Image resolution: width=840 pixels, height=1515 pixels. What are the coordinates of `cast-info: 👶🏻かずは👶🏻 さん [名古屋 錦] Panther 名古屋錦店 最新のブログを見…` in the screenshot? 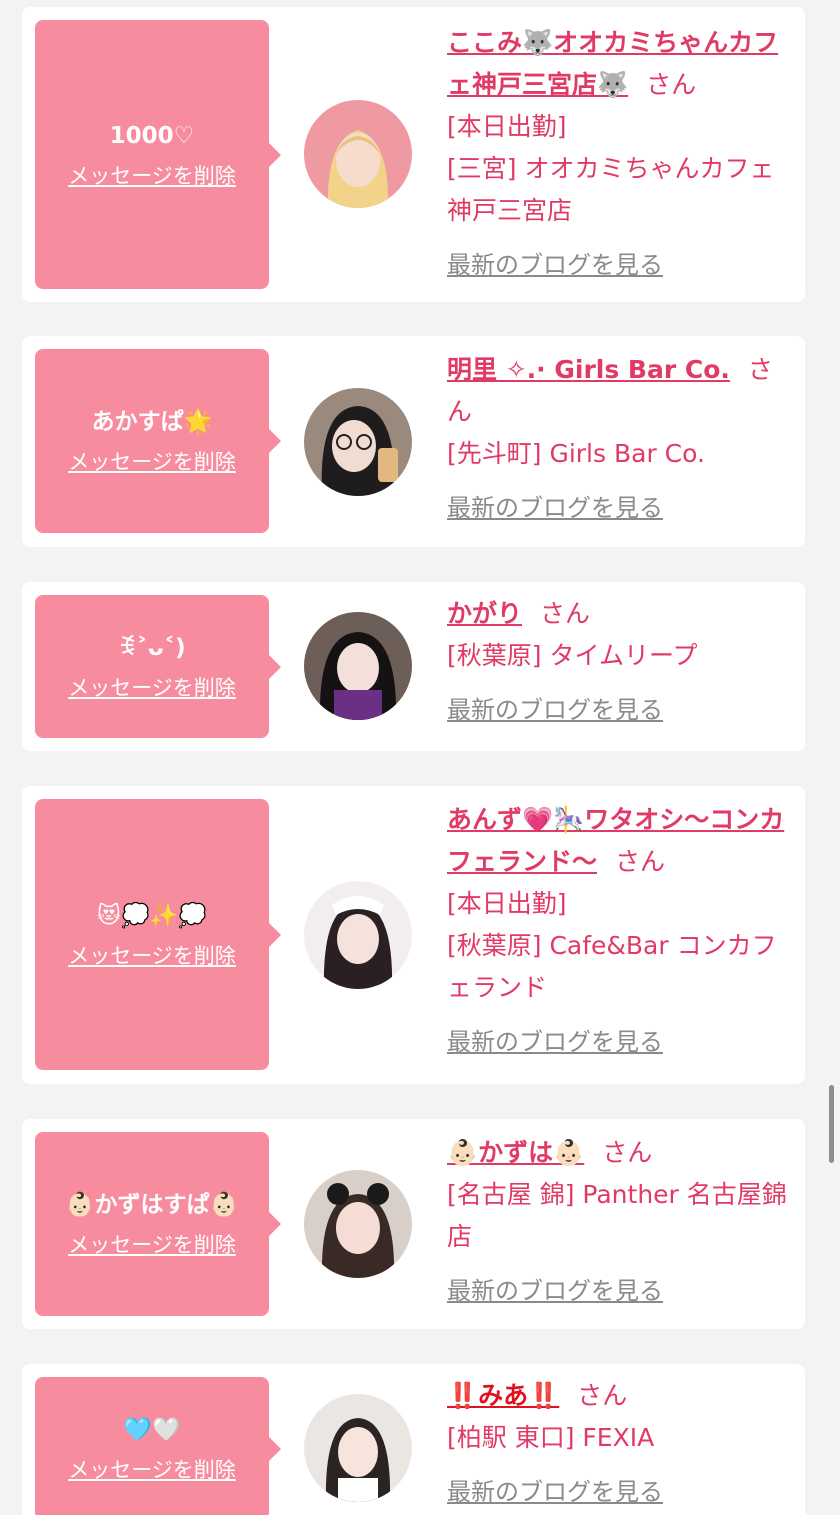 It's located at (619, 1222).